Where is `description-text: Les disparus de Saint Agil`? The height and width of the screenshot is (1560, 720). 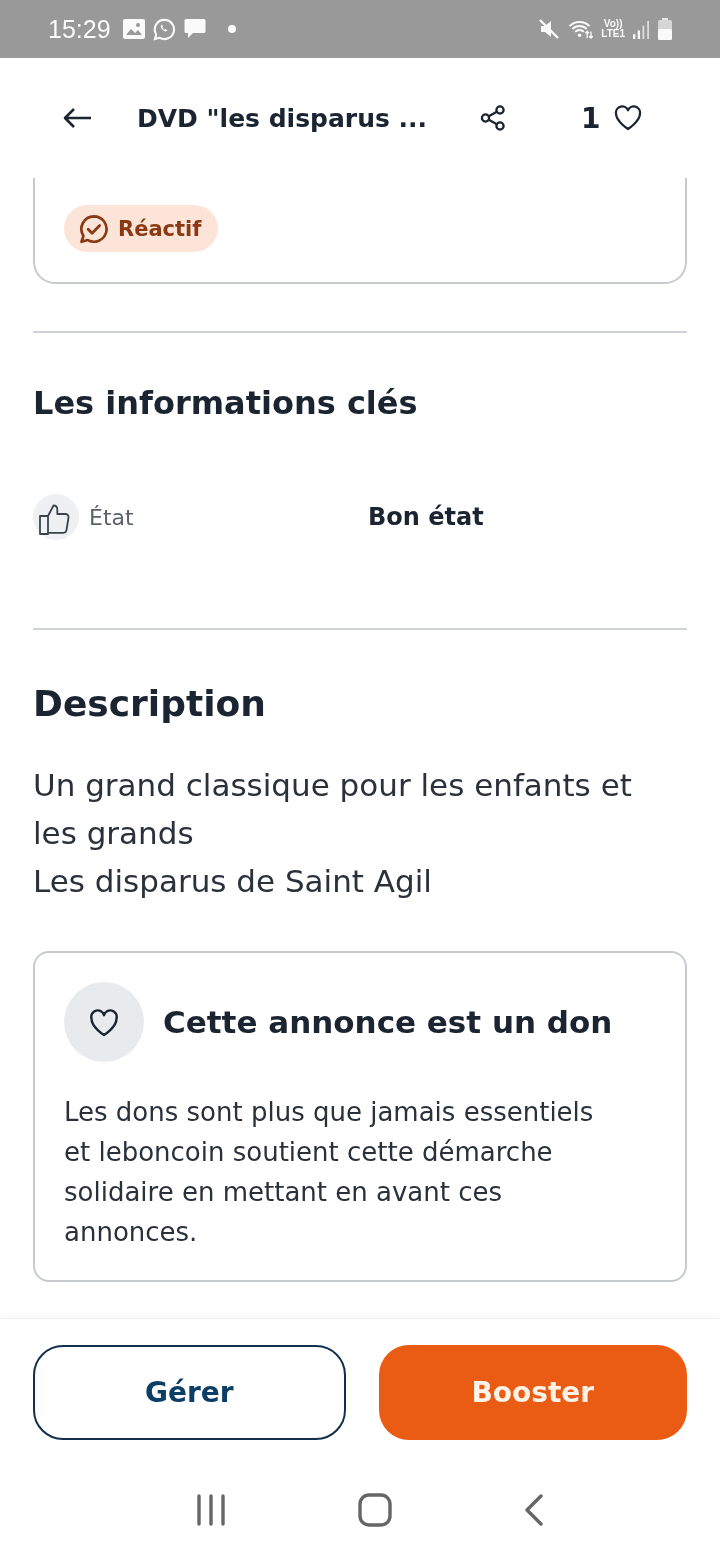 description-text: Les disparus de Saint Agil is located at coordinates (233, 881).